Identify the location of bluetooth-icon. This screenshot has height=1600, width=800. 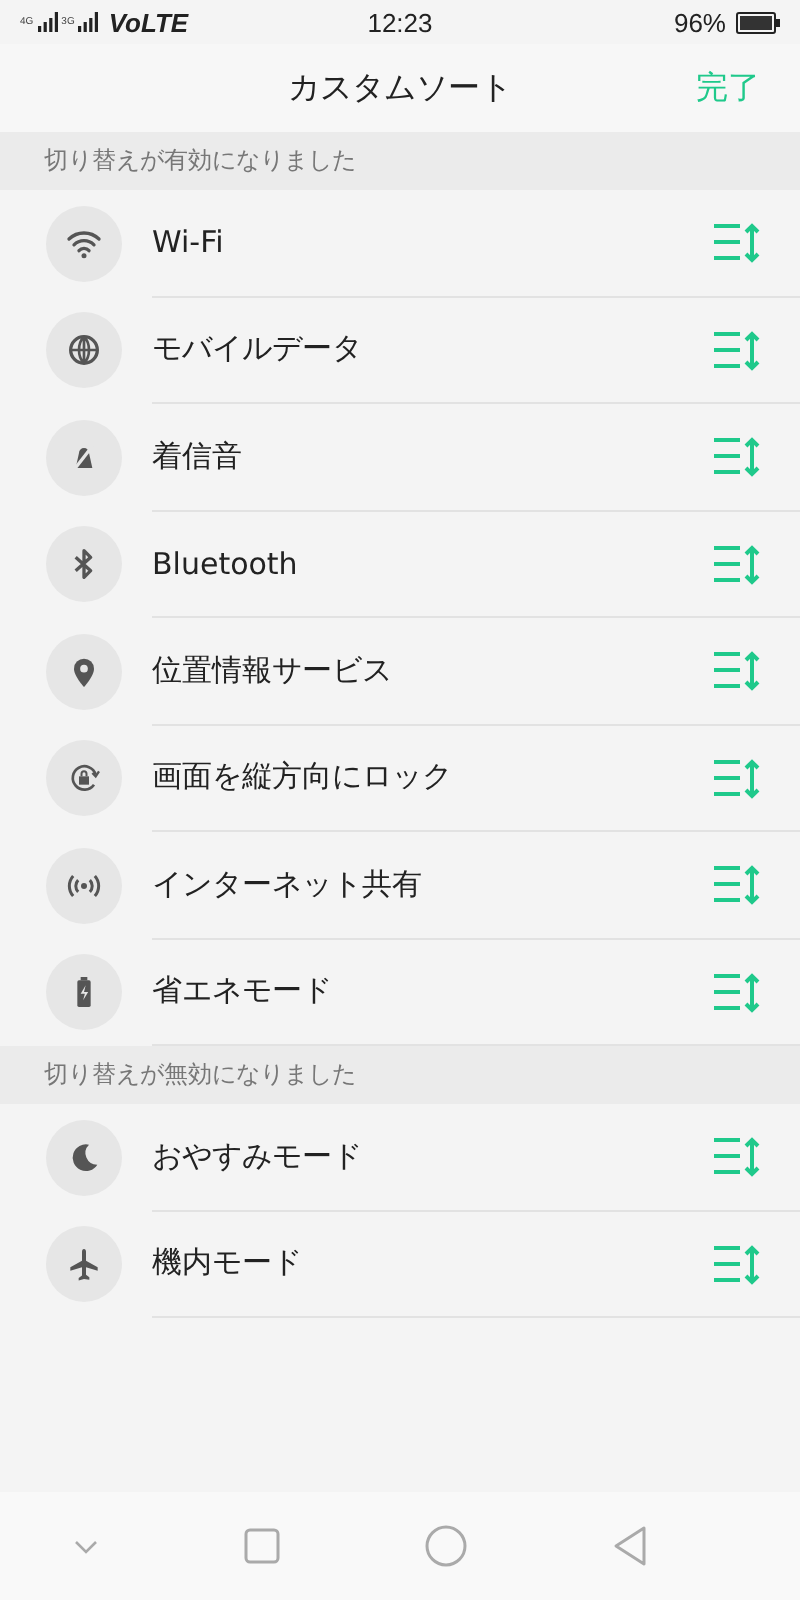
(84, 564).